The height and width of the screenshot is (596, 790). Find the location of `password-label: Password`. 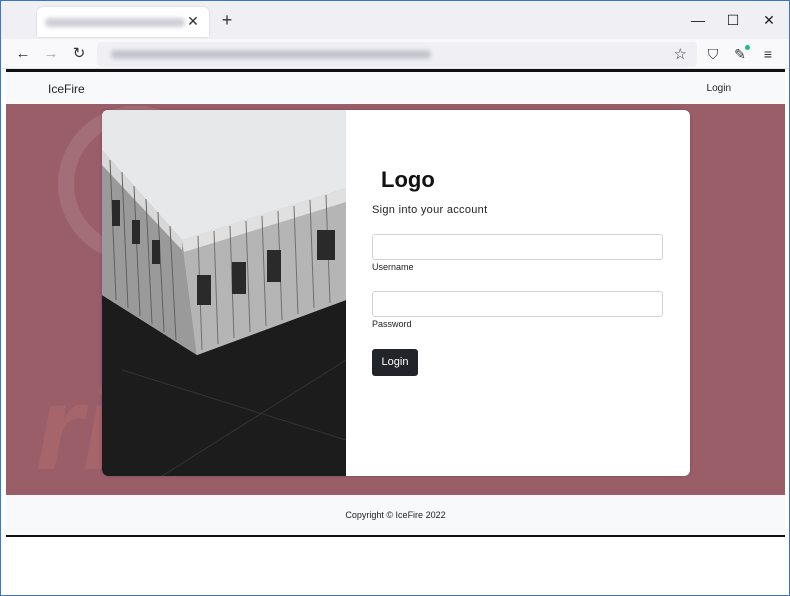

password-label: Password is located at coordinates (392, 324).